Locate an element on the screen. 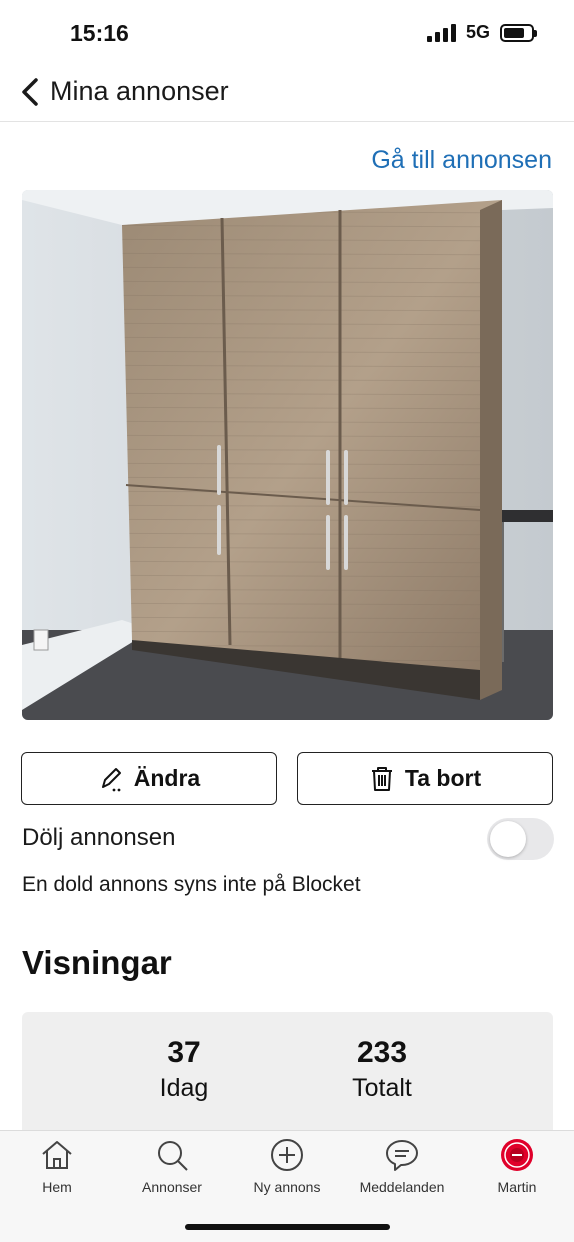 The image size is (574, 1242). tab-home-label: Hem is located at coordinates (57, 1187).